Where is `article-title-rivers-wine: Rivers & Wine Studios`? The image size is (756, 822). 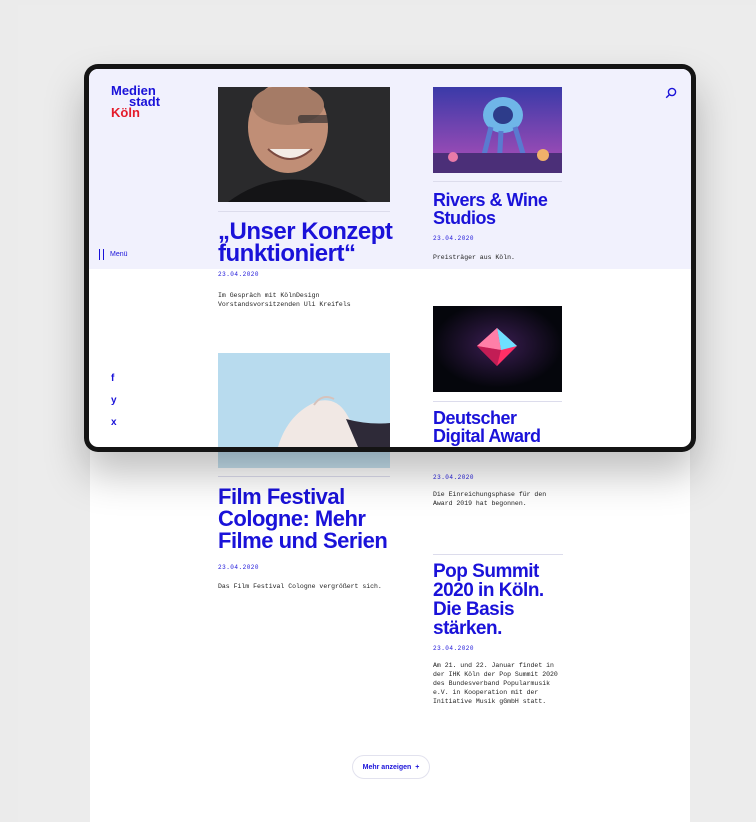 article-title-rivers-wine: Rivers & Wine Studios is located at coordinates (490, 209).